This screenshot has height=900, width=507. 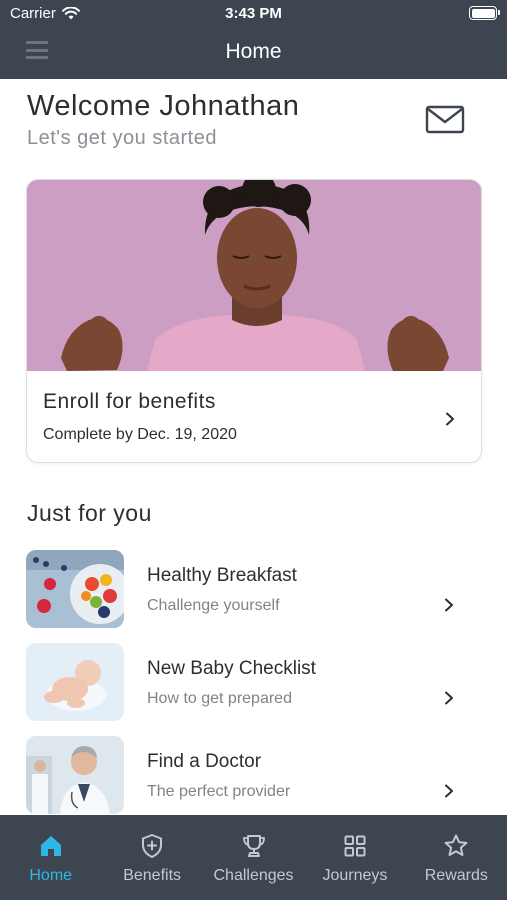 What do you see at coordinates (254, 683) in the screenshot?
I see `list-item-new-baby-checklist: New Baby Checklist How to get prepared` at bounding box center [254, 683].